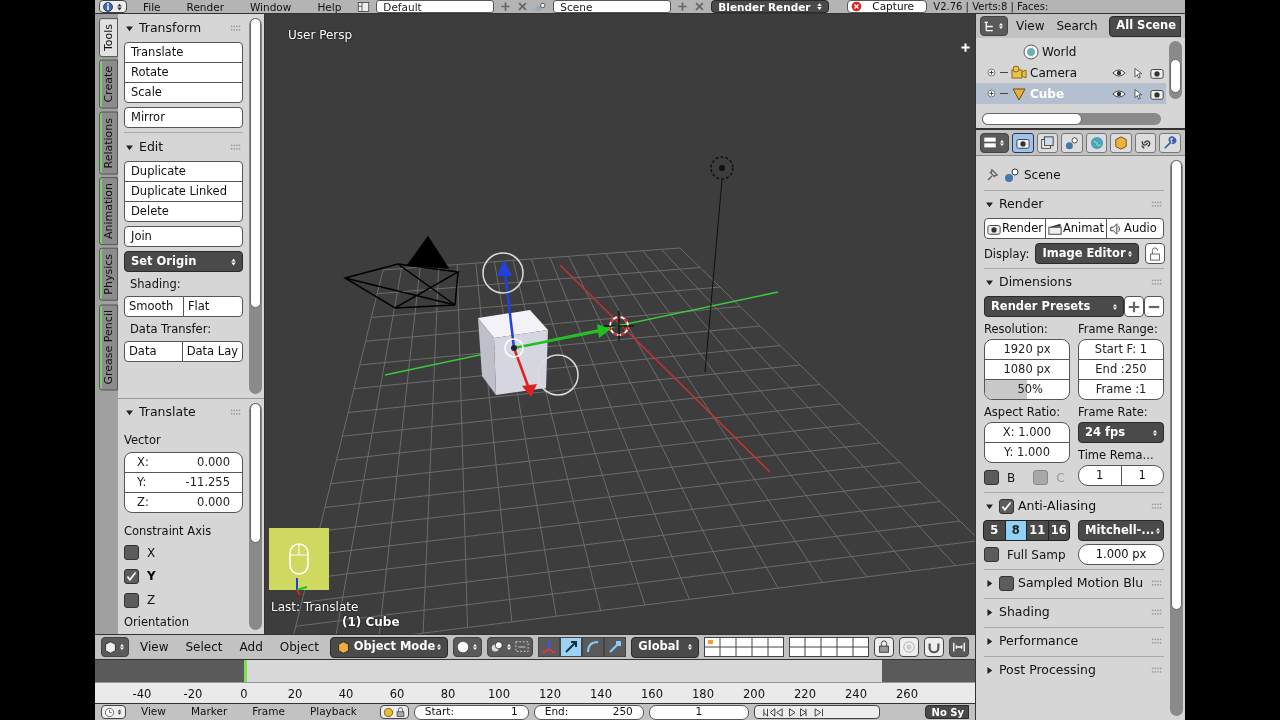  Describe the element at coordinates (994, 530) in the screenshot. I see `sample-button: 5` at that location.